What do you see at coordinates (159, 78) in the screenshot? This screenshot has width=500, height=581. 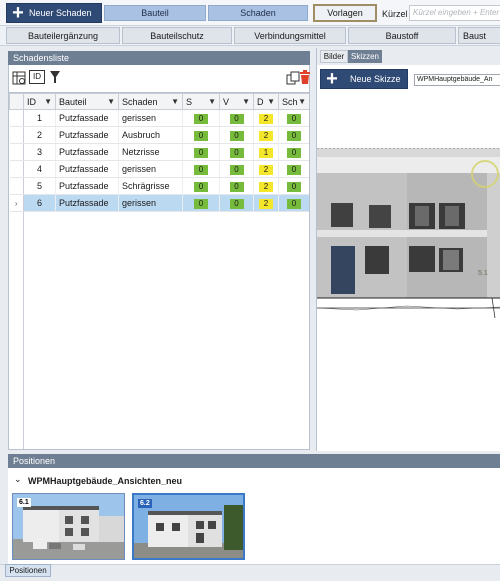 I see `damage-list-toolbar: ID` at bounding box center [159, 78].